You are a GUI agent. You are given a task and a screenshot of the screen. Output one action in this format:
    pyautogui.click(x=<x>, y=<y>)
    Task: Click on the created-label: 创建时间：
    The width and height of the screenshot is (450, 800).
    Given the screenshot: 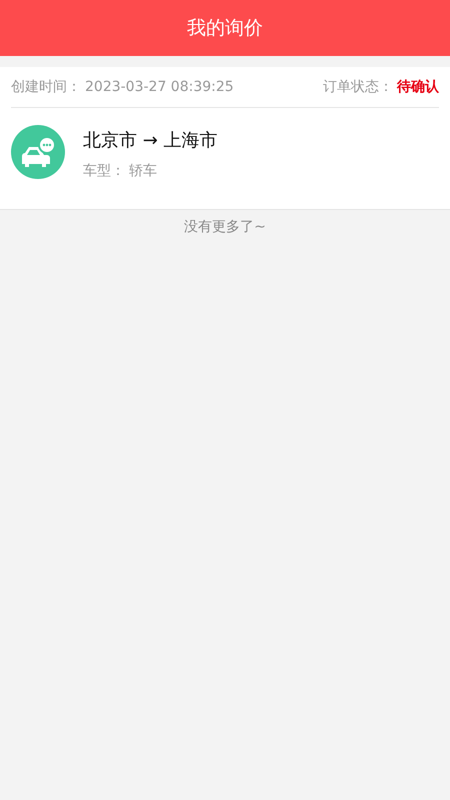 What is the action you would take?
    pyautogui.click(x=46, y=87)
    